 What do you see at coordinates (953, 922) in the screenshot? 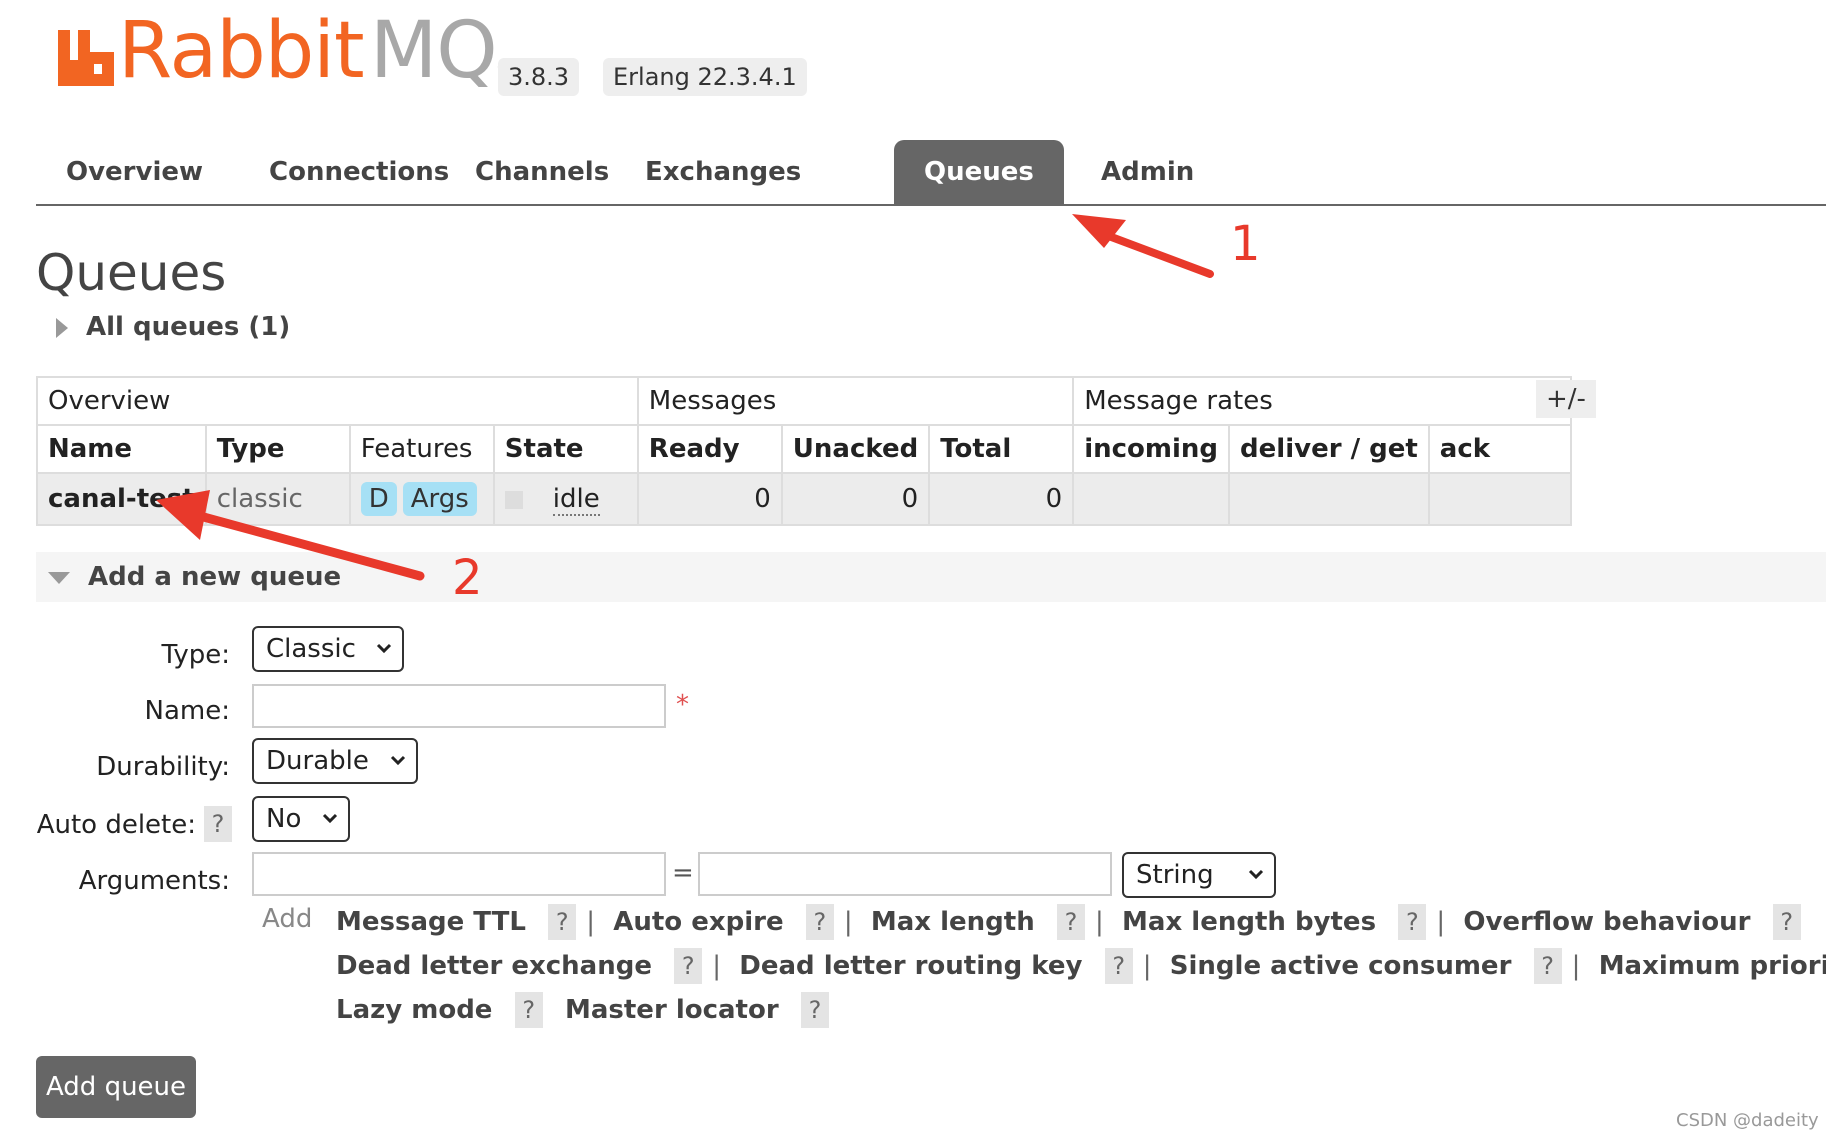
I see `arg-max-length-link: Max length` at bounding box center [953, 922].